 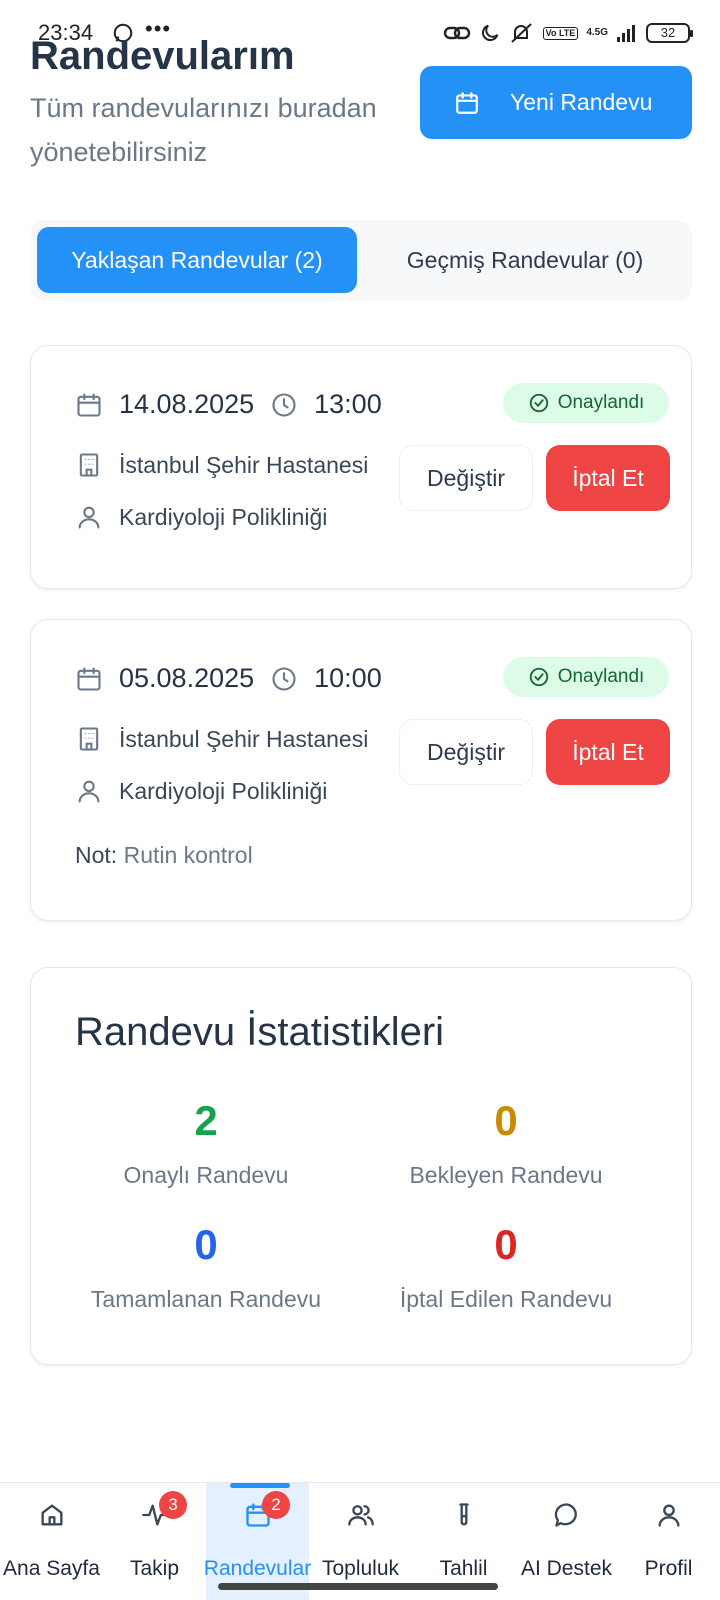 What do you see at coordinates (525, 260) in the screenshot?
I see `tab-past: Geçmiş Randevular (0)` at bounding box center [525, 260].